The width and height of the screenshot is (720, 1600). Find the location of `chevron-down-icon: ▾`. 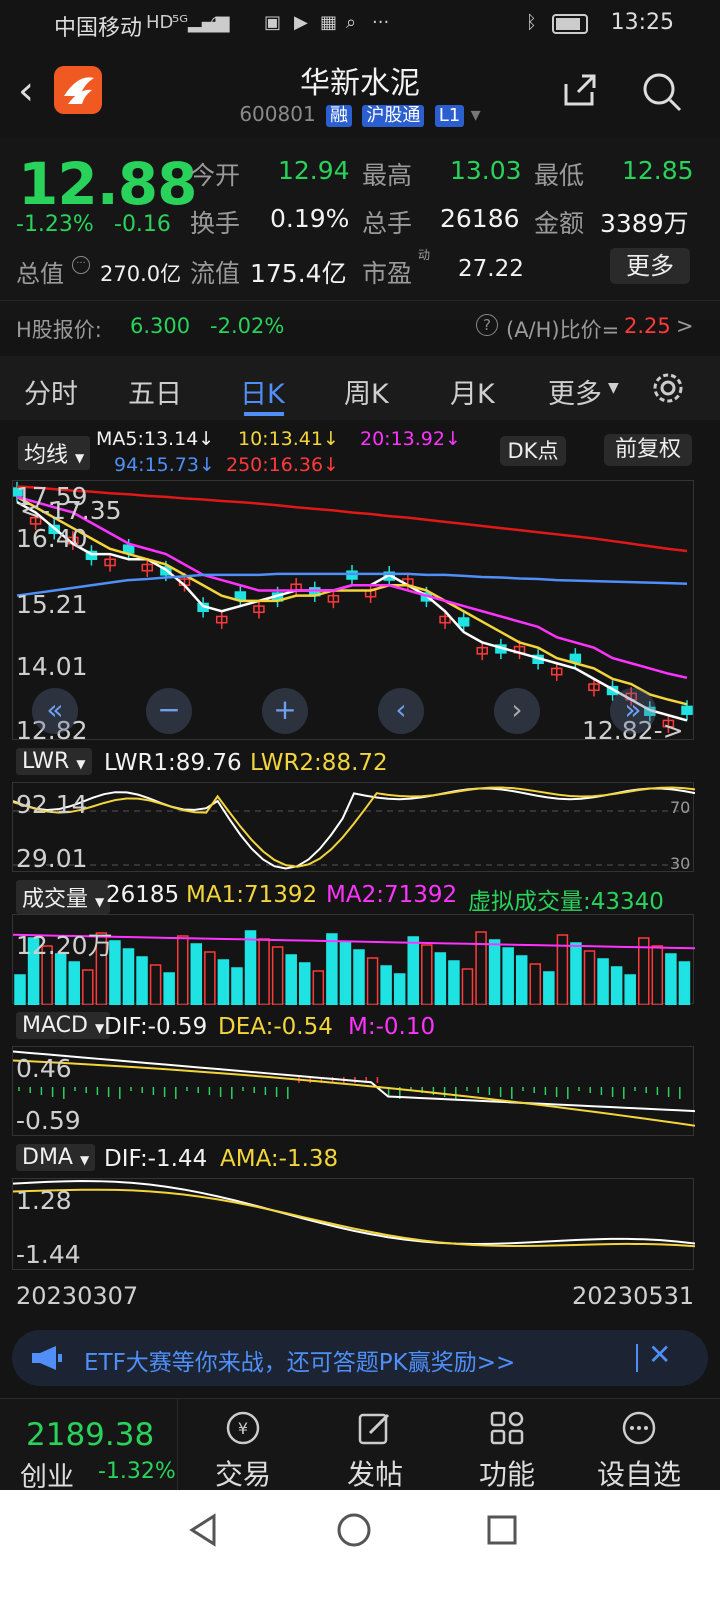

chevron-down-icon: ▾ is located at coordinates (476, 114).